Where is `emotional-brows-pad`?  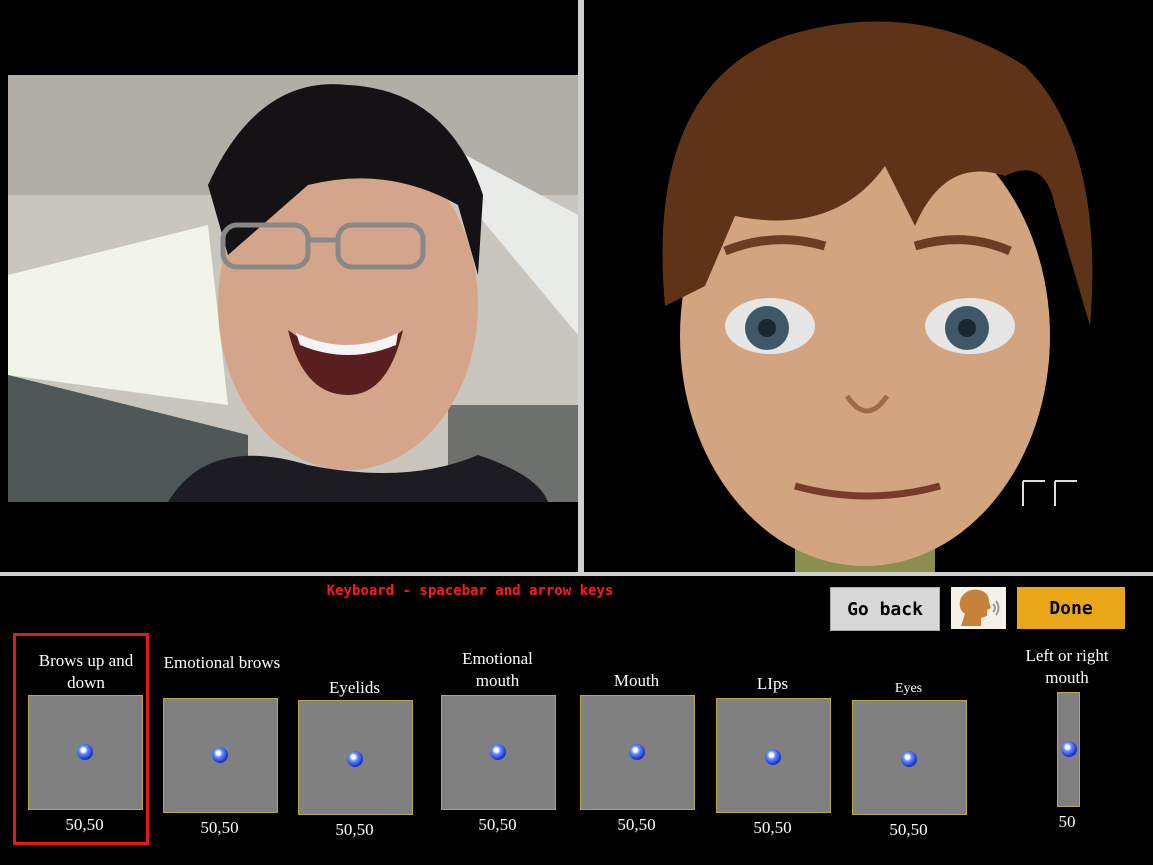 emotional-brows-pad is located at coordinates (220, 755).